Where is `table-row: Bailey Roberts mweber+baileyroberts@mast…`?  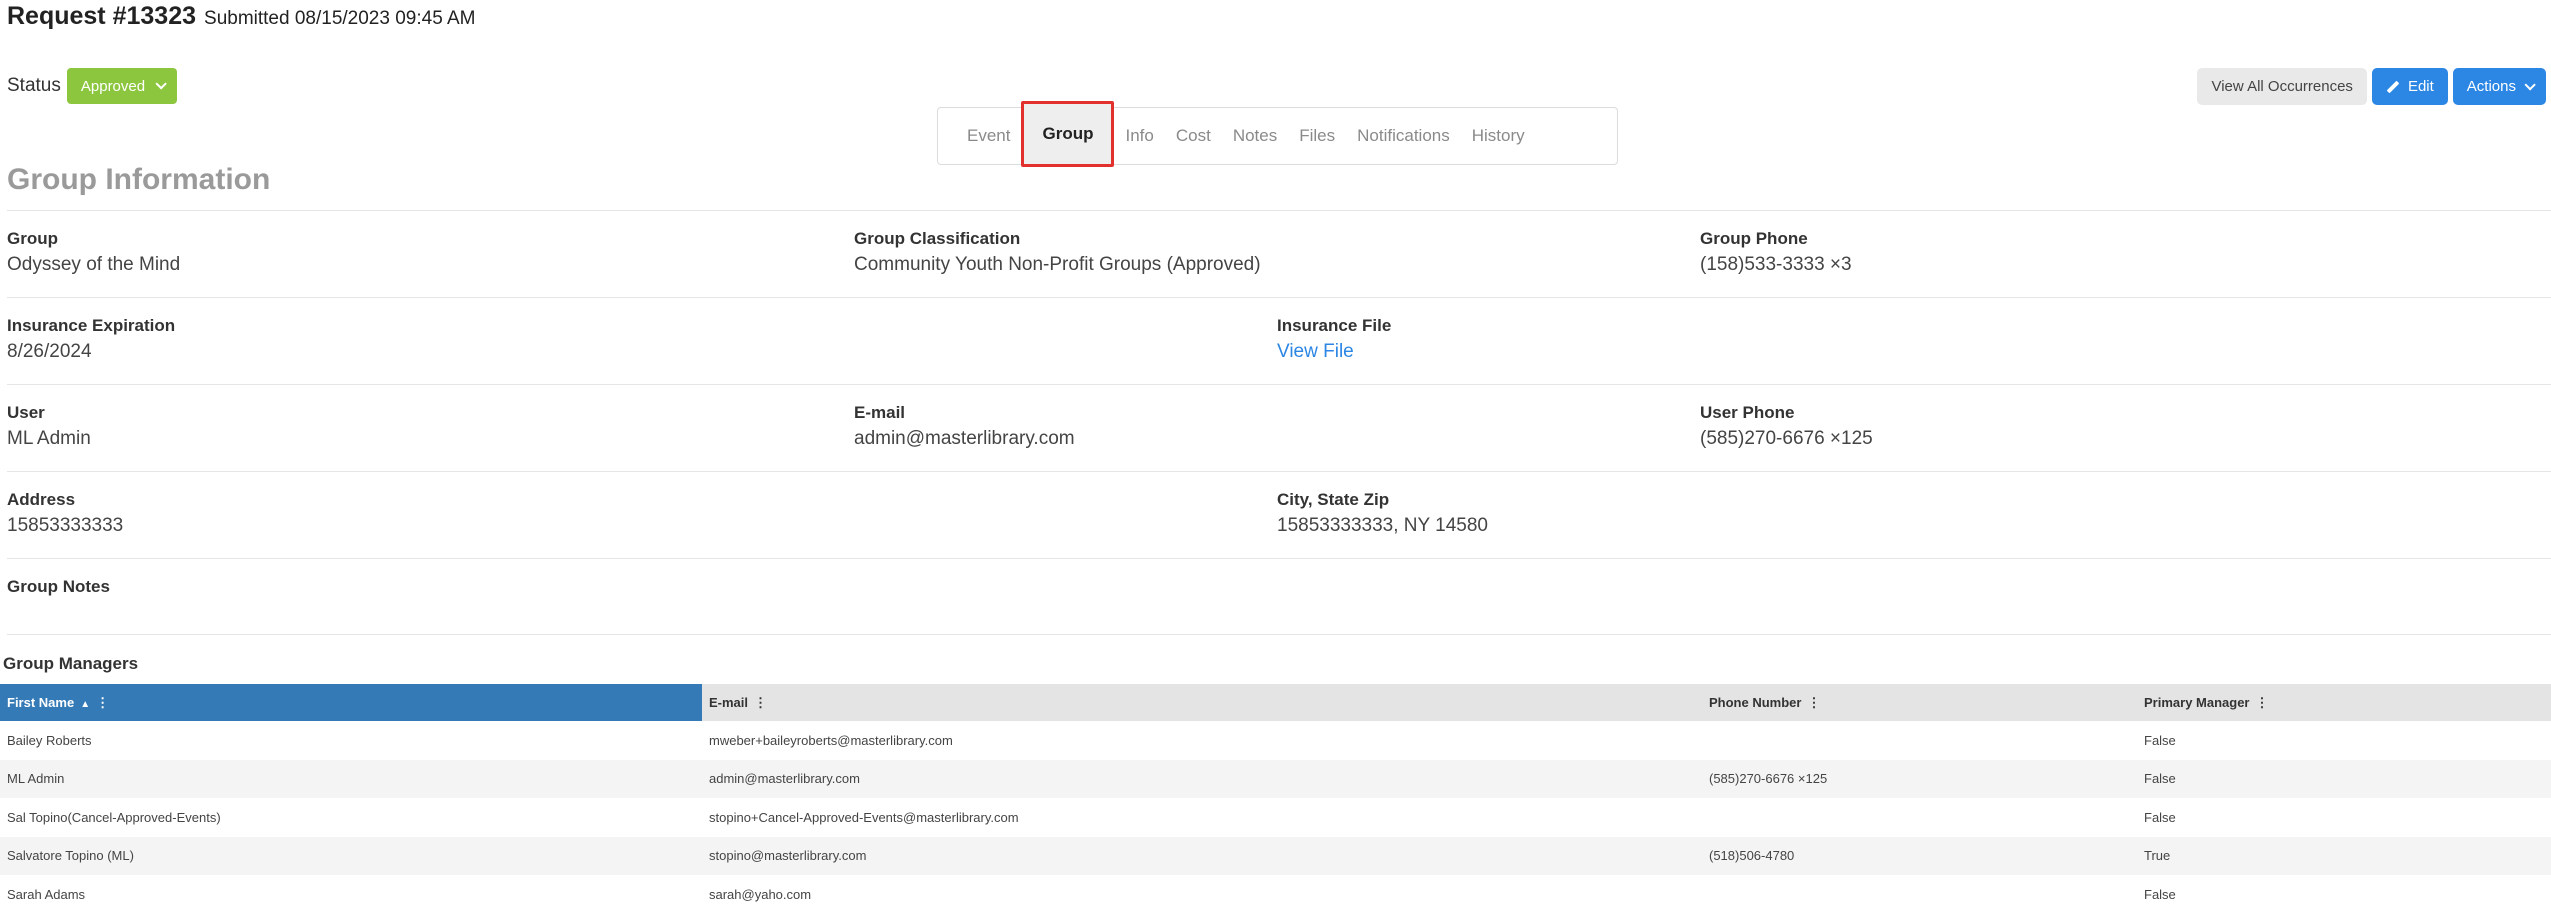 table-row: Bailey Roberts mweber+baileyroberts@mast… is located at coordinates (1275, 740).